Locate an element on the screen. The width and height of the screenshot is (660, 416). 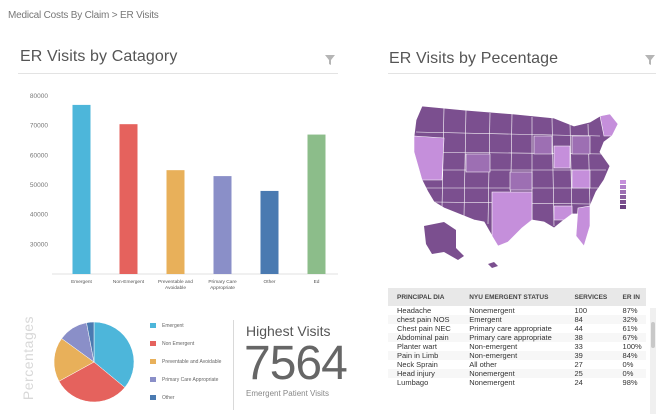
column-er-in: ER IN is located at coordinates (630, 297).